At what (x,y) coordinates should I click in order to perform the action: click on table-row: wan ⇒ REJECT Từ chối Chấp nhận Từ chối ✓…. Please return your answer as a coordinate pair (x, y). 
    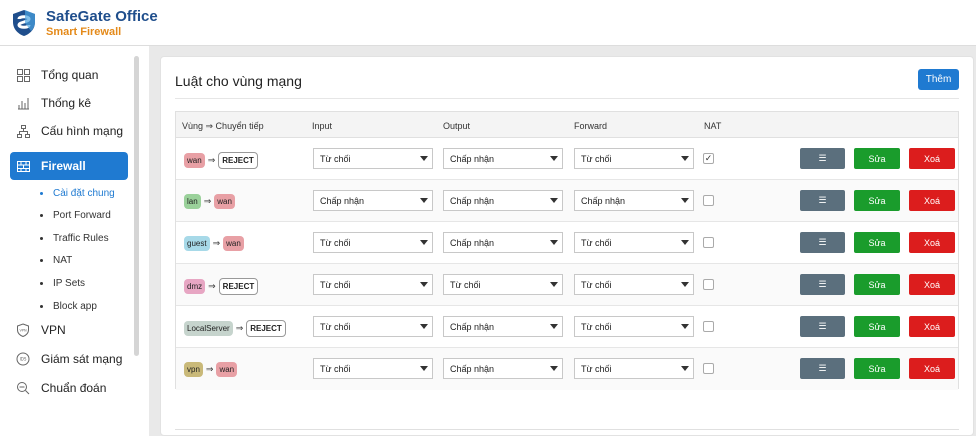
    Looking at the image, I should click on (567, 159).